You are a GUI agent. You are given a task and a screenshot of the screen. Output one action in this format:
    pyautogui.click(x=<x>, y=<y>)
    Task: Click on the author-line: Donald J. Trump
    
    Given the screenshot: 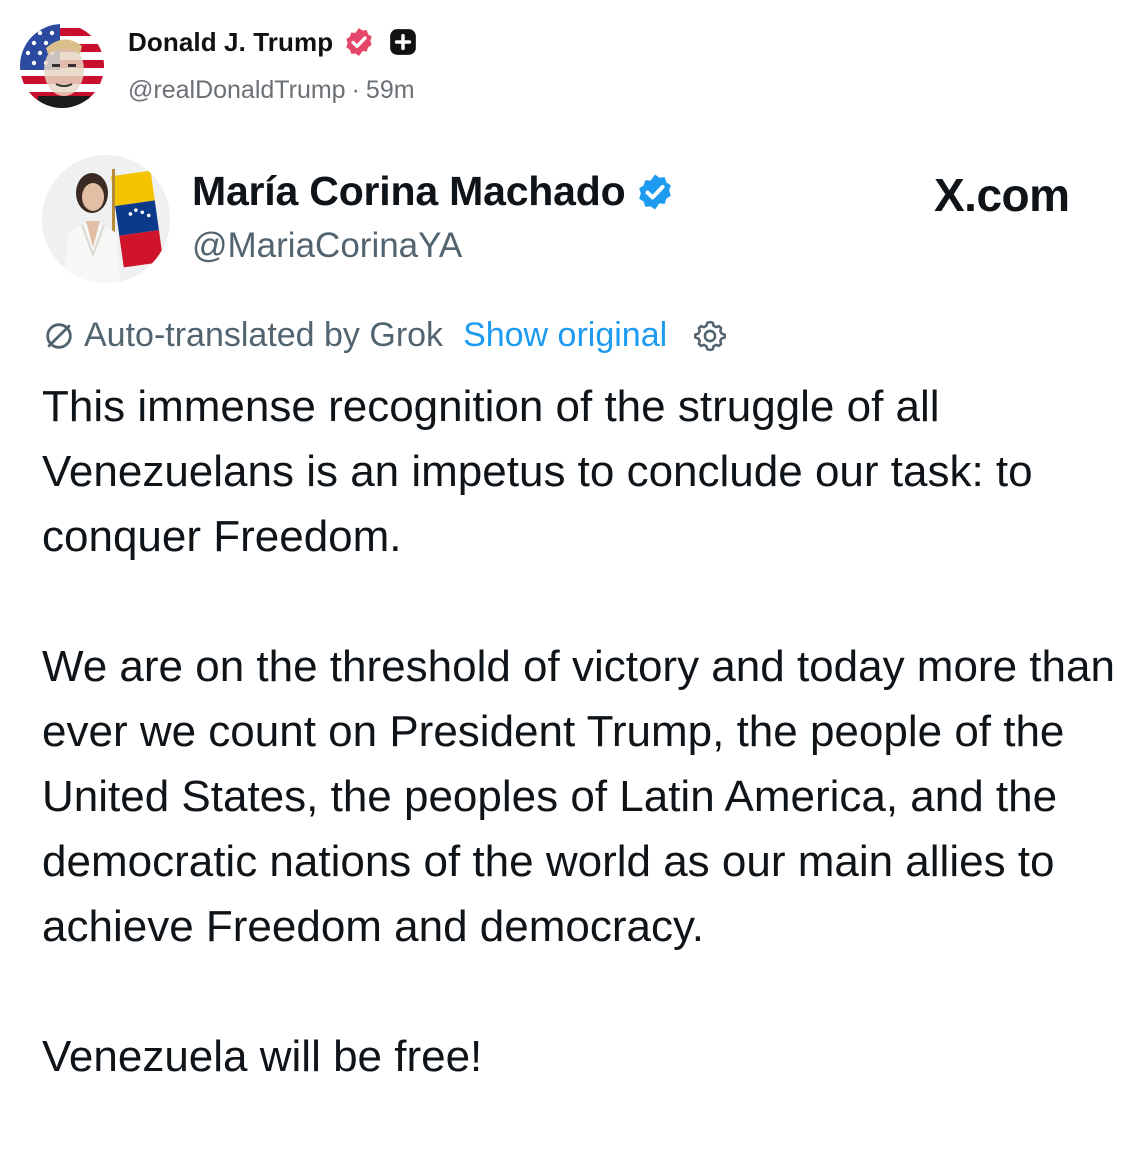 What is the action you would take?
    pyautogui.click(x=272, y=42)
    